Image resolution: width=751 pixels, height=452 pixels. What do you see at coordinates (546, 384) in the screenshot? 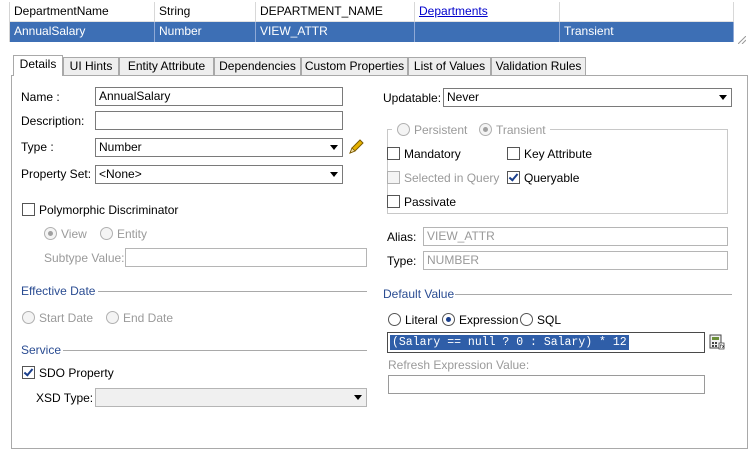
I see `refresh-expression-input` at bounding box center [546, 384].